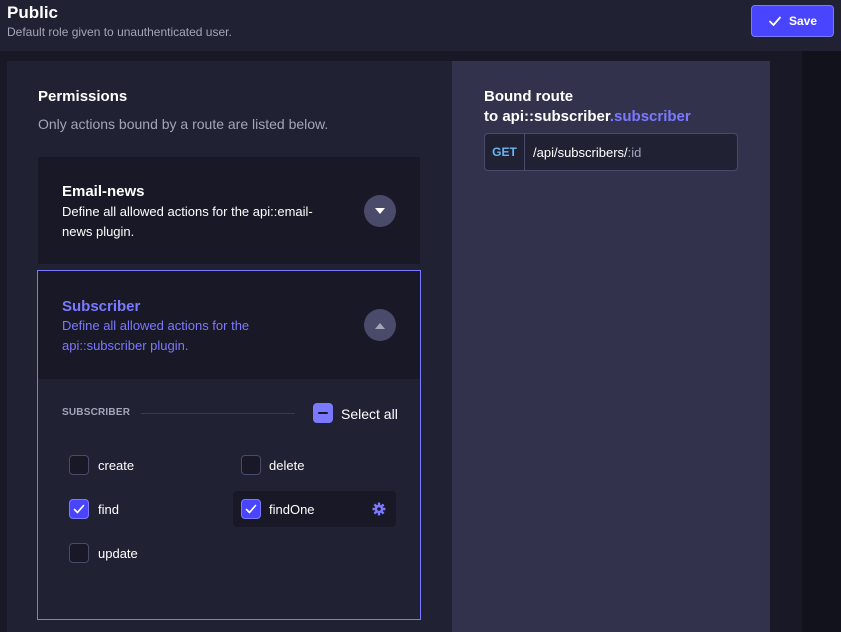 The width and height of the screenshot is (841, 632). What do you see at coordinates (650, 116) in the screenshot?
I see `bound-route-highlight: .subscriber` at bounding box center [650, 116].